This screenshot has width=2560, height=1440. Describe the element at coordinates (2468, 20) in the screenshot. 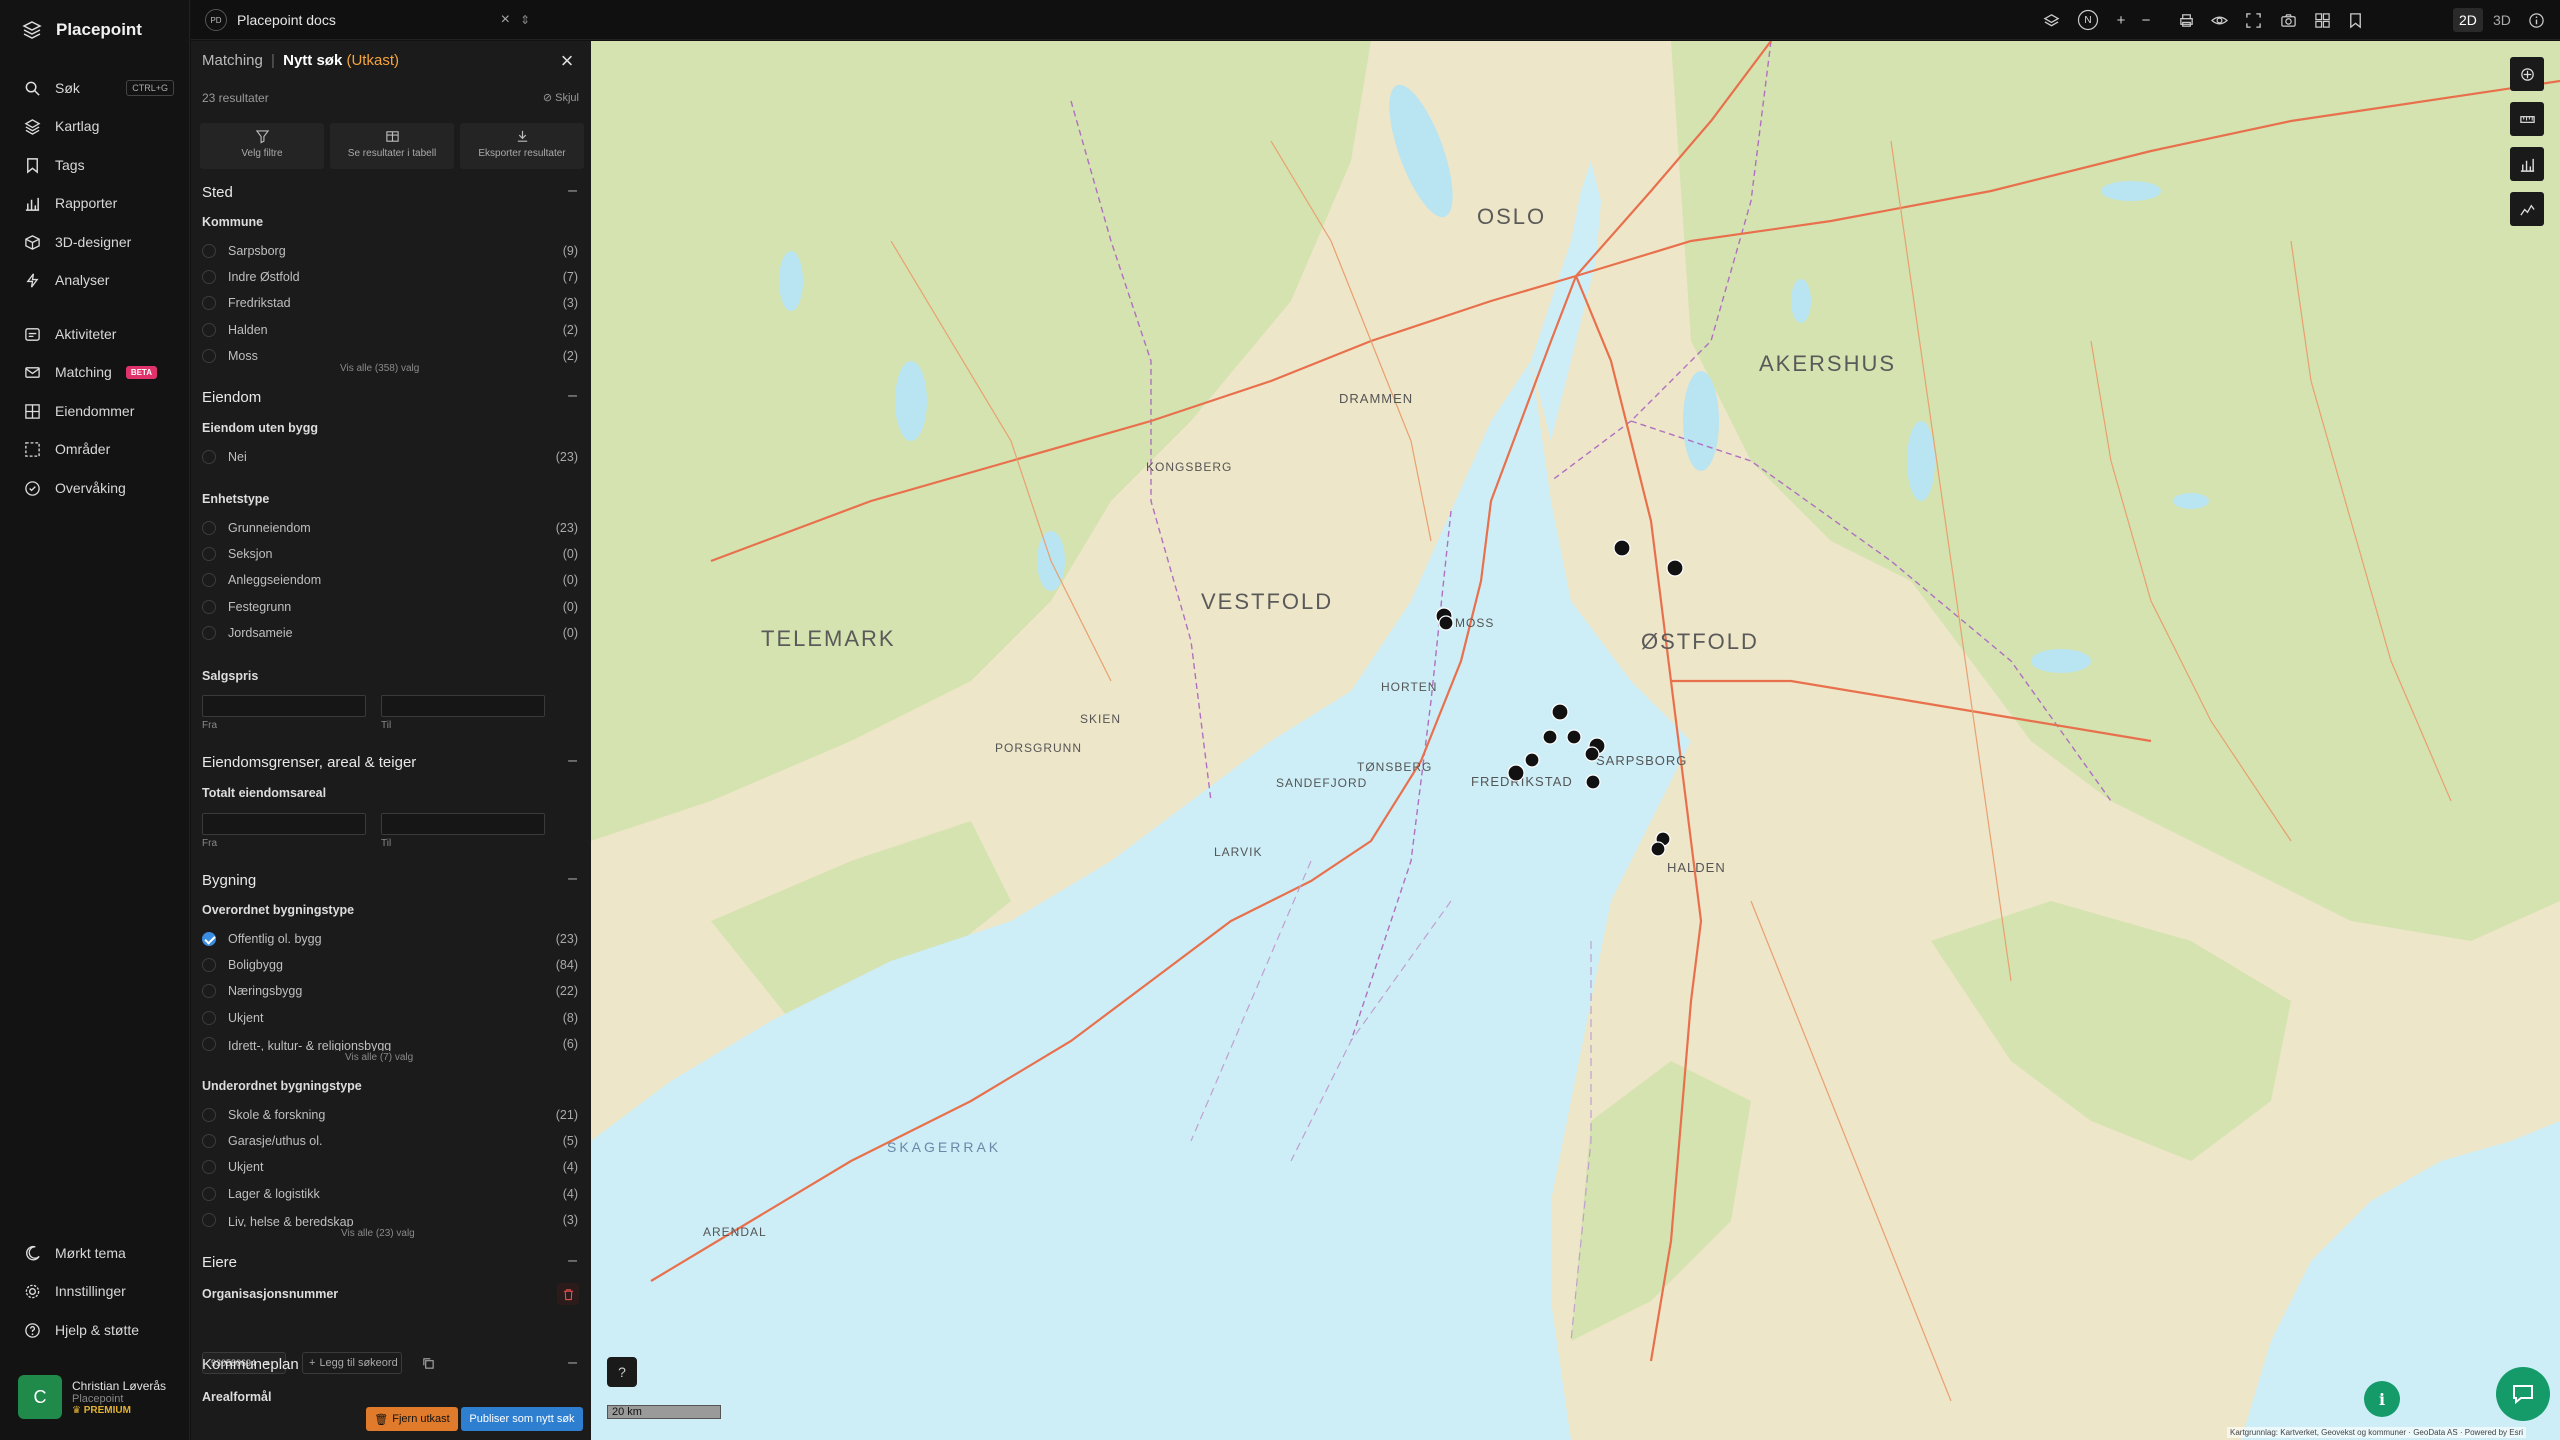

I see `mode-2d-button: 2D` at that location.